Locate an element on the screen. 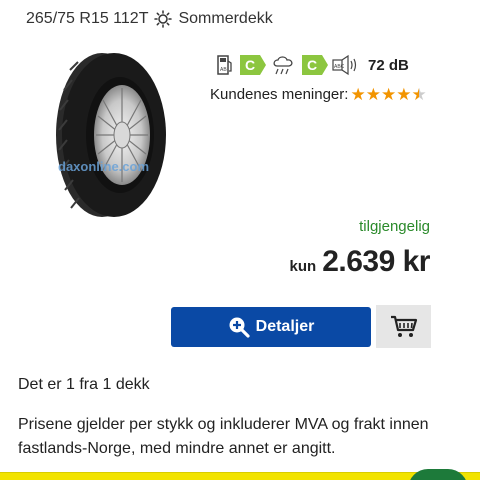  details-button: Detaljer is located at coordinates (271, 327).